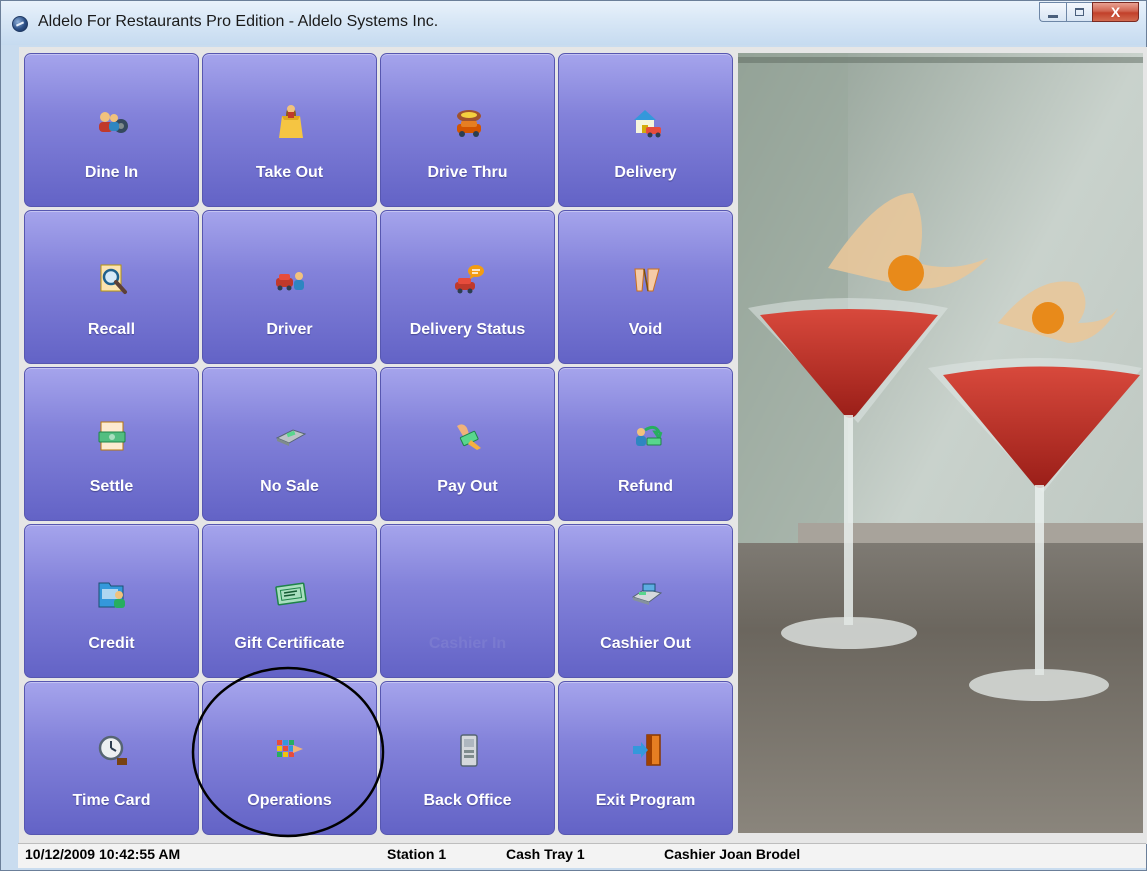 Image resolution: width=1147 pixels, height=871 pixels. Describe the element at coordinates (469, 437) in the screenshot. I see `pay-out-hand-icon` at that location.